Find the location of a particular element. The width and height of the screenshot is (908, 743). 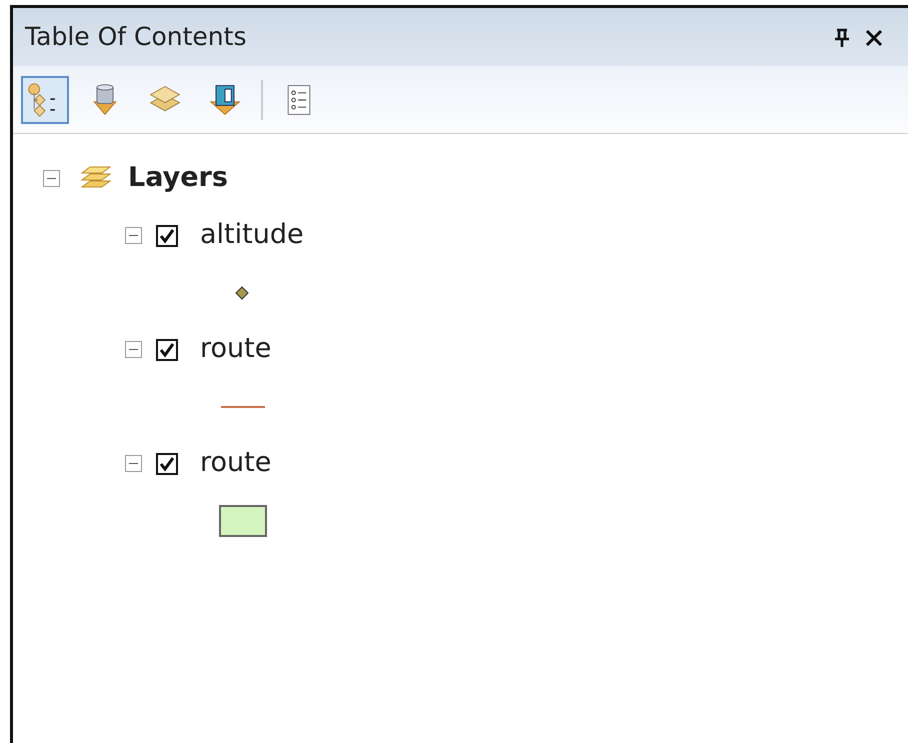

layer-label: altitude is located at coordinates (252, 235).